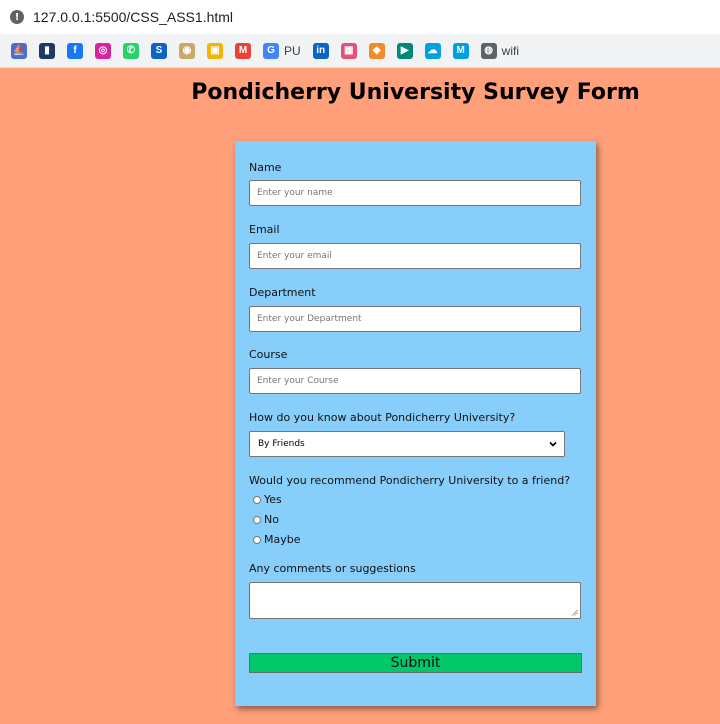  Describe the element at coordinates (281, 444) in the screenshot. I see `know-about-selected-value: By Friends` at that location.